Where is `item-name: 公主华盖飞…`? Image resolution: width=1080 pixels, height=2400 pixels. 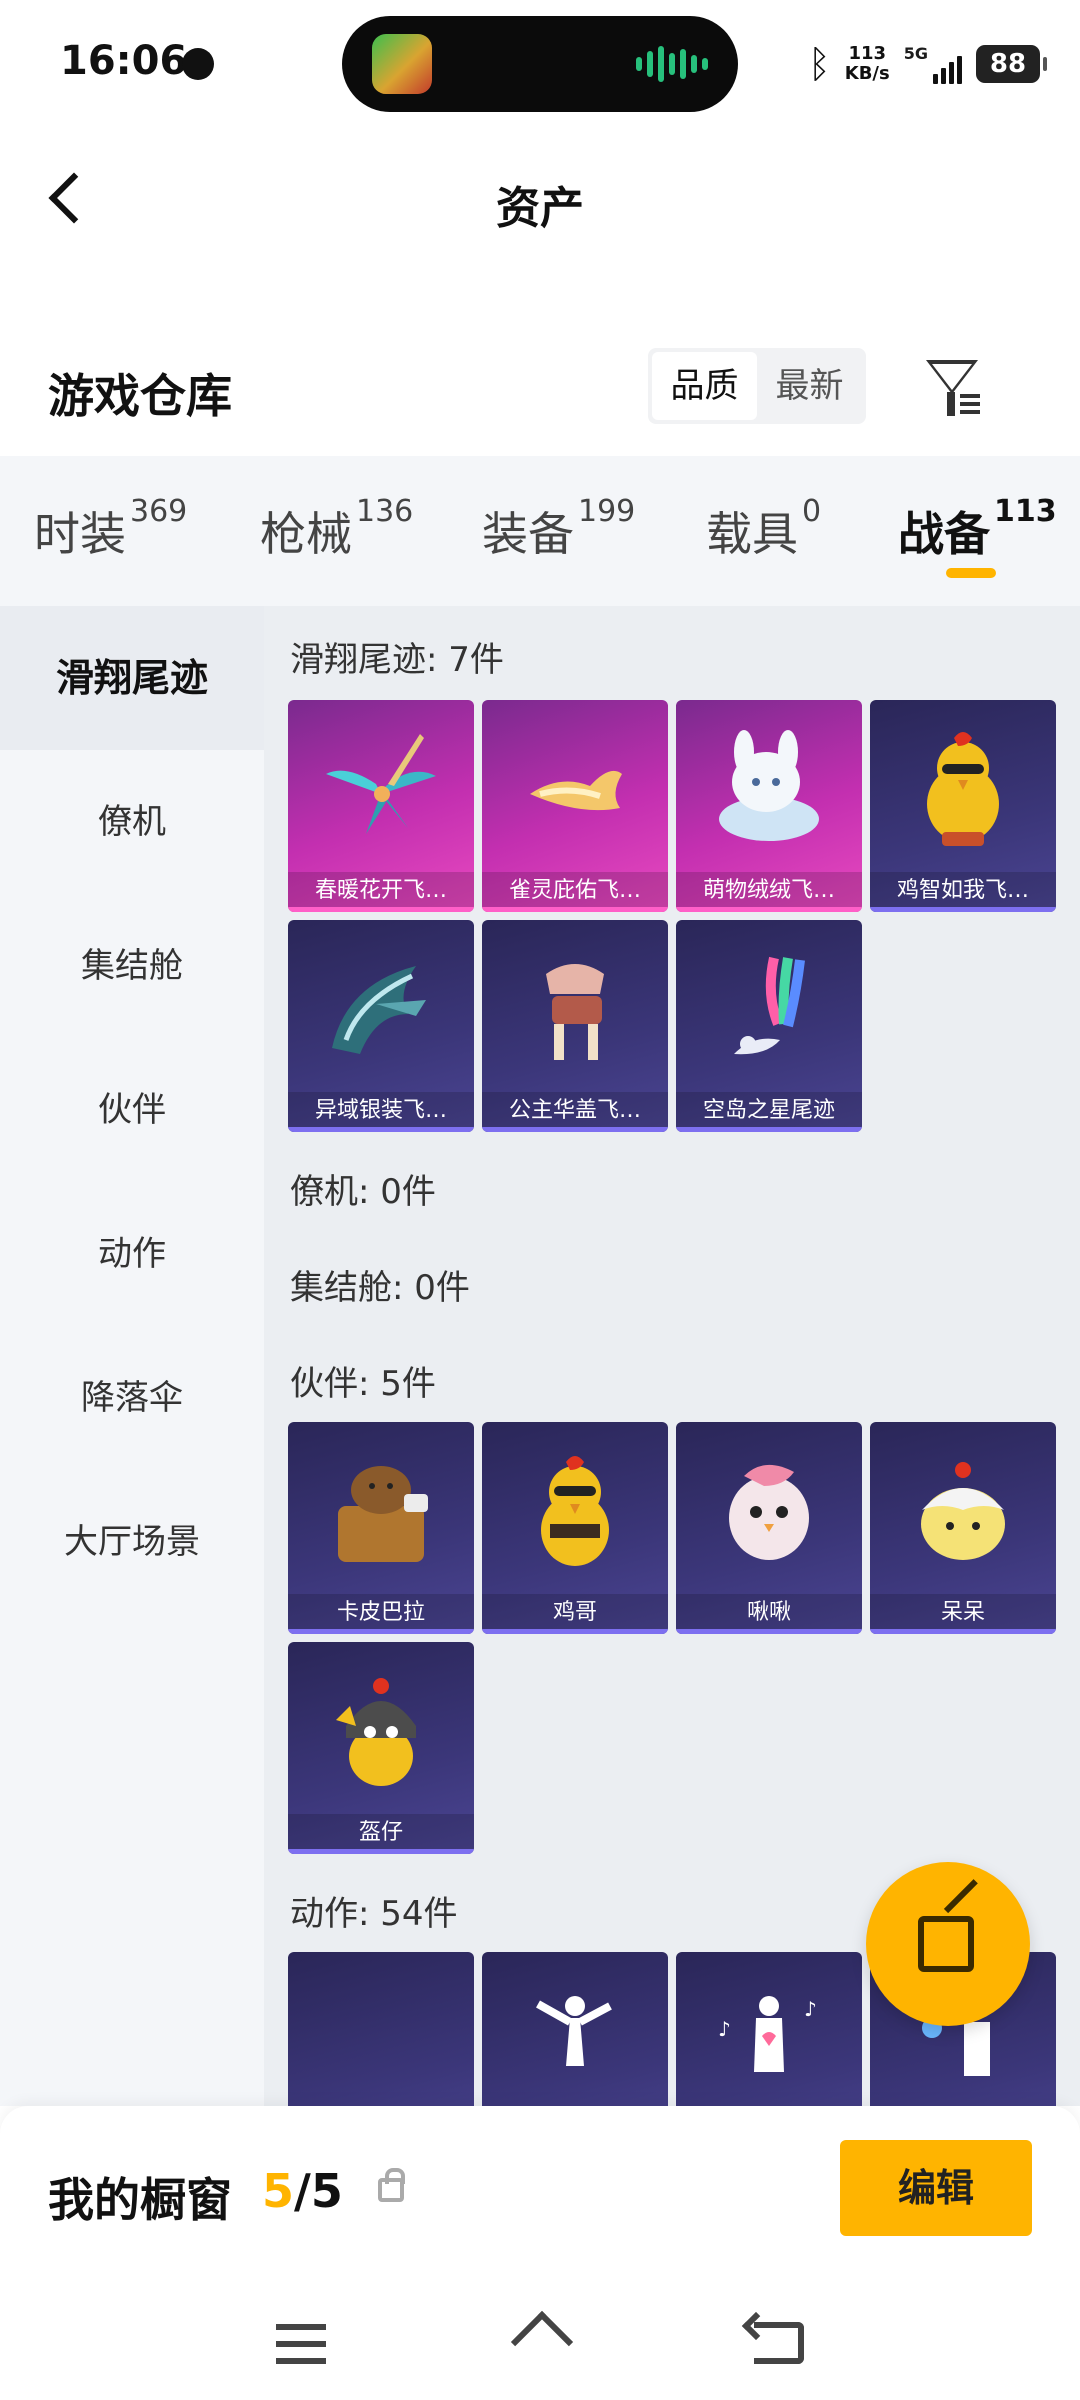 item-name: 公主华盖飞… is located at coordinates (575, 1112).